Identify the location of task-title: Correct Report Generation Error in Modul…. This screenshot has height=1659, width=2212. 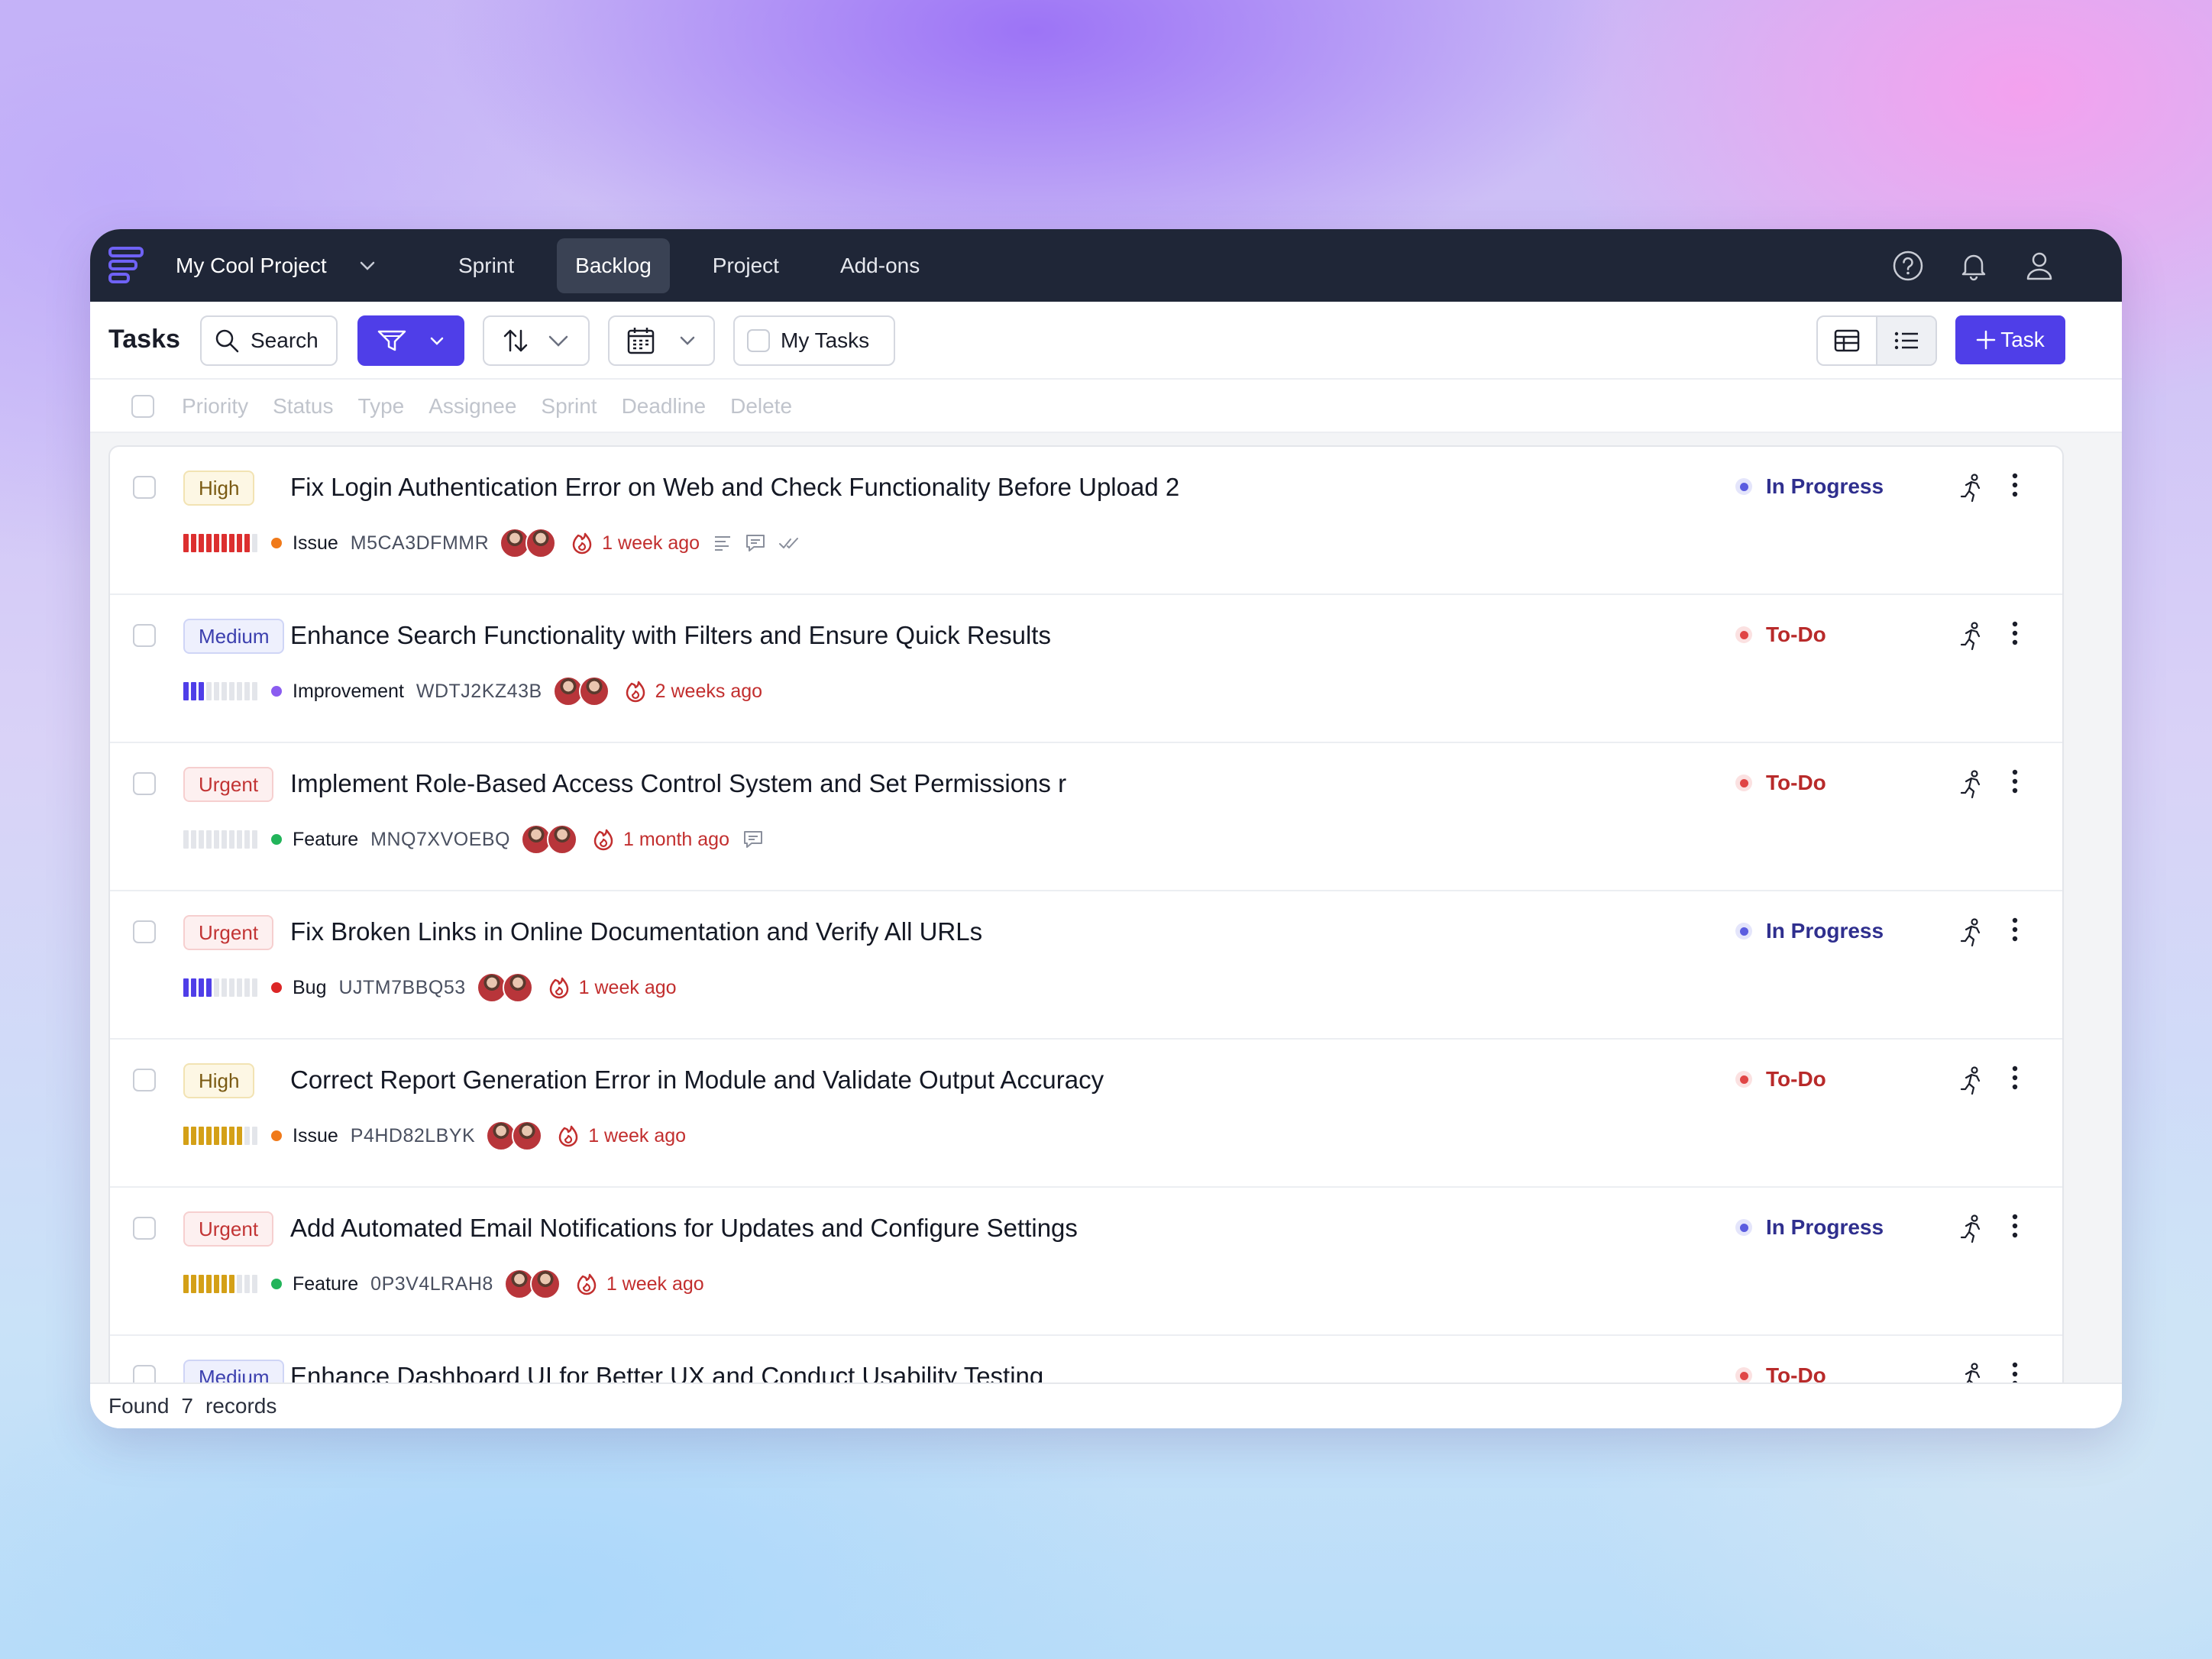
(697, 1080).